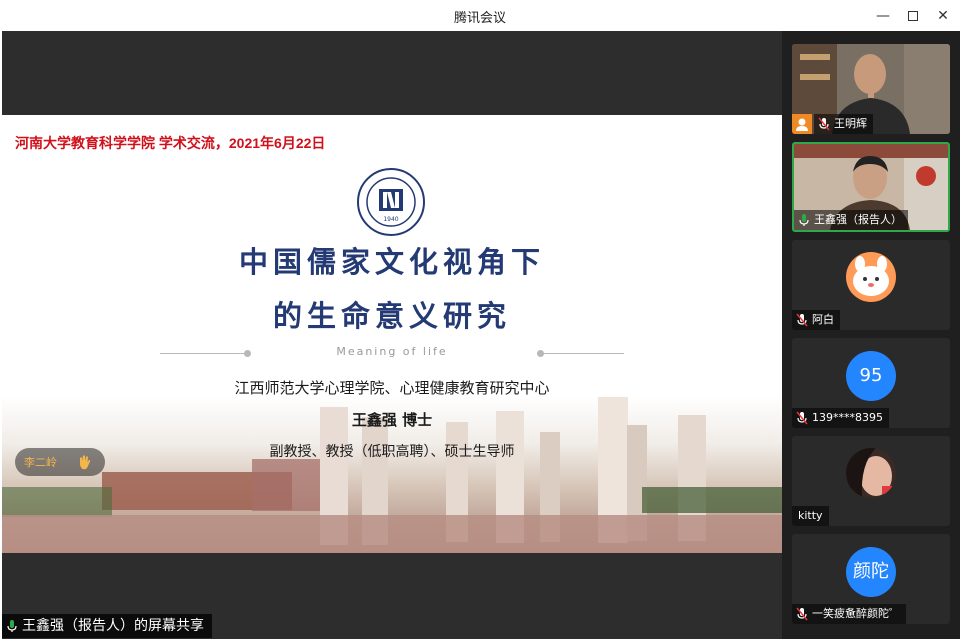 The image size is (960, 640). Describe the element at coordinates (391, 316) in the screenshot. I see `slide-title-line2: 的生命意义研究` at that location.